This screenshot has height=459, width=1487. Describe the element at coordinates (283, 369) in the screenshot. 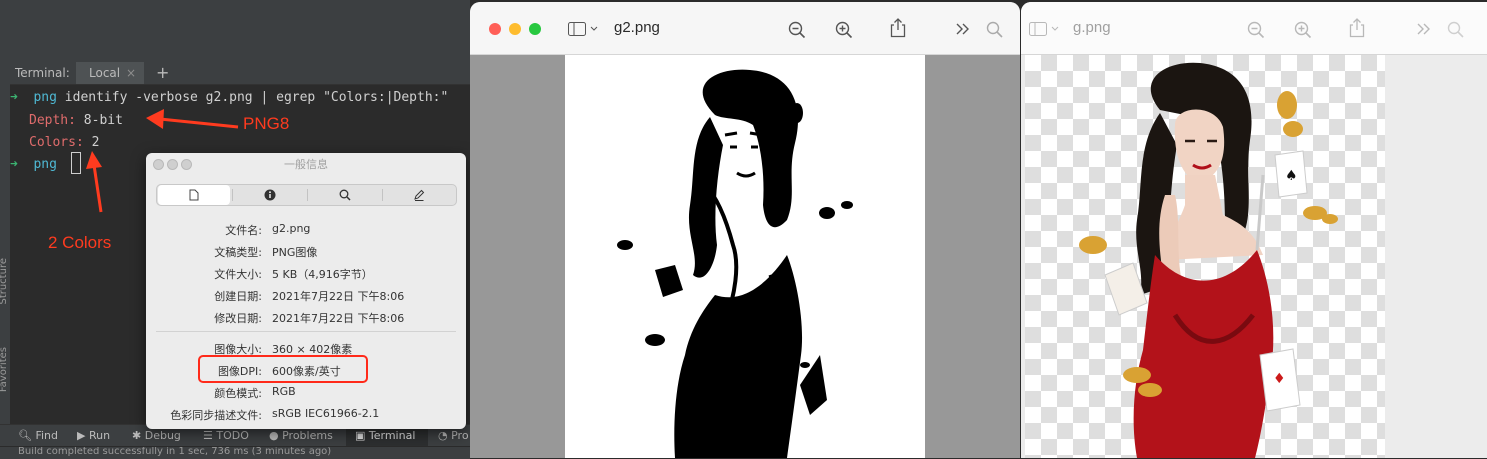

I see `dpi-highlight` at that location.